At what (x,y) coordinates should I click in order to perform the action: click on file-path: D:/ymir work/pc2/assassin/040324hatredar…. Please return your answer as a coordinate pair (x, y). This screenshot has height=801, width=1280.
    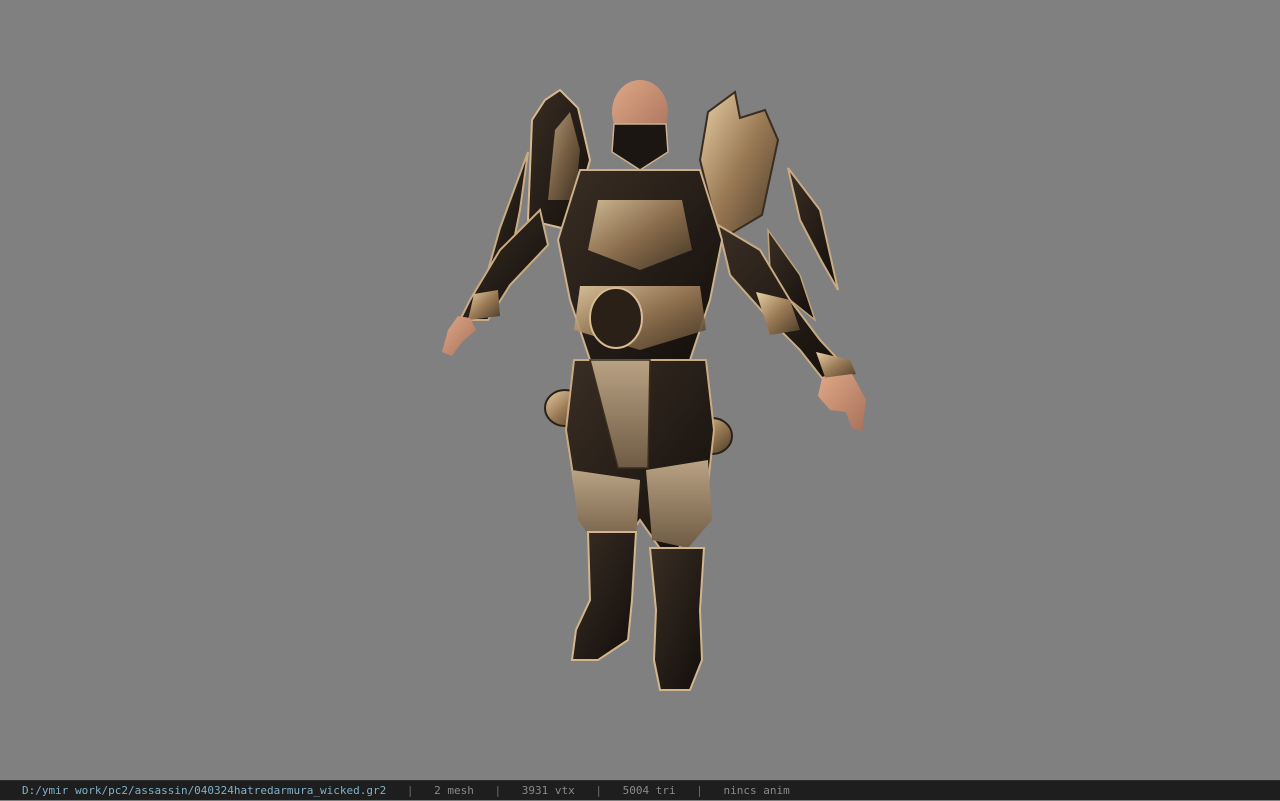
    Looking at the image, I should click on (204, 790).